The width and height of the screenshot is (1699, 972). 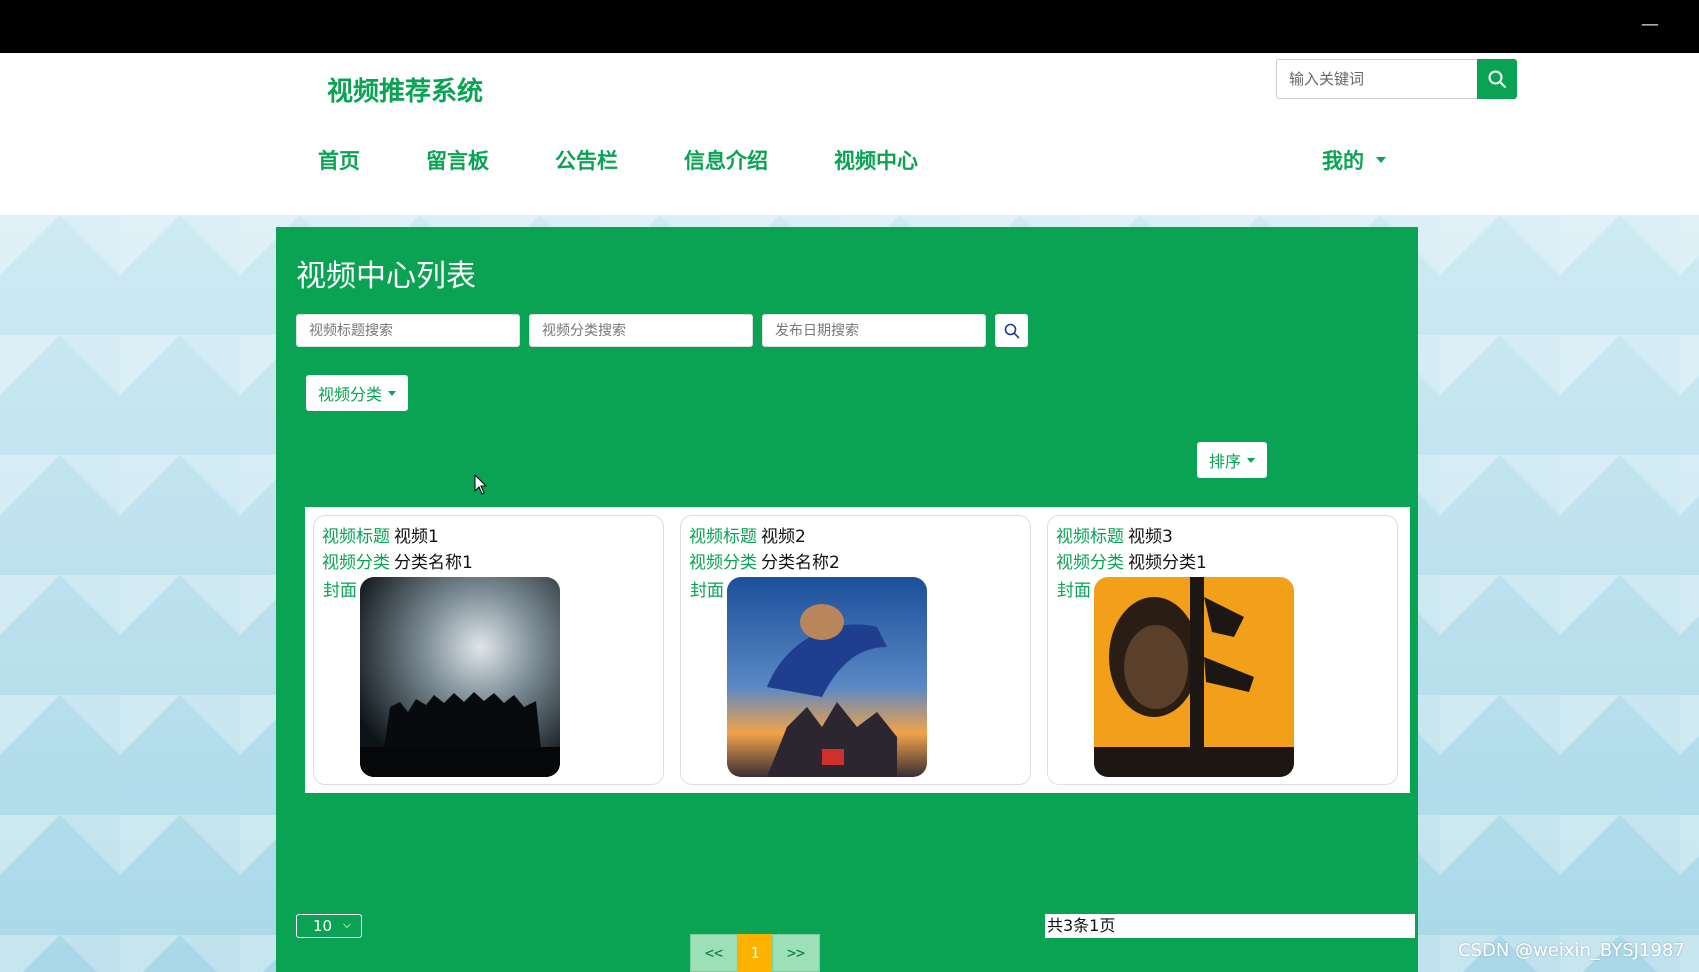 I want to click on card-category-value: 分类名称2, so click(x=800, y=563).